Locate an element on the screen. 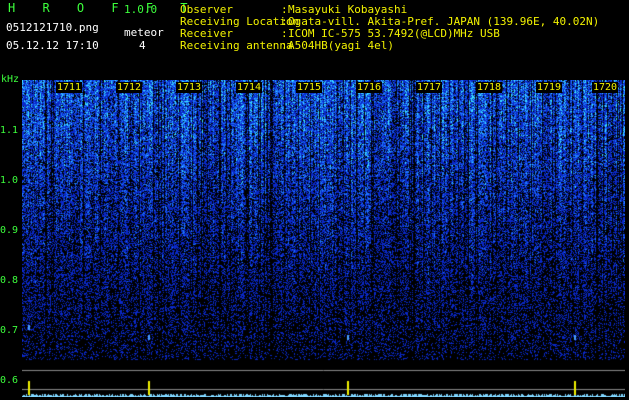 The height and width of the screenshot is (400, 629). y-tick: 0.9 is located at coordinates (9, 230).